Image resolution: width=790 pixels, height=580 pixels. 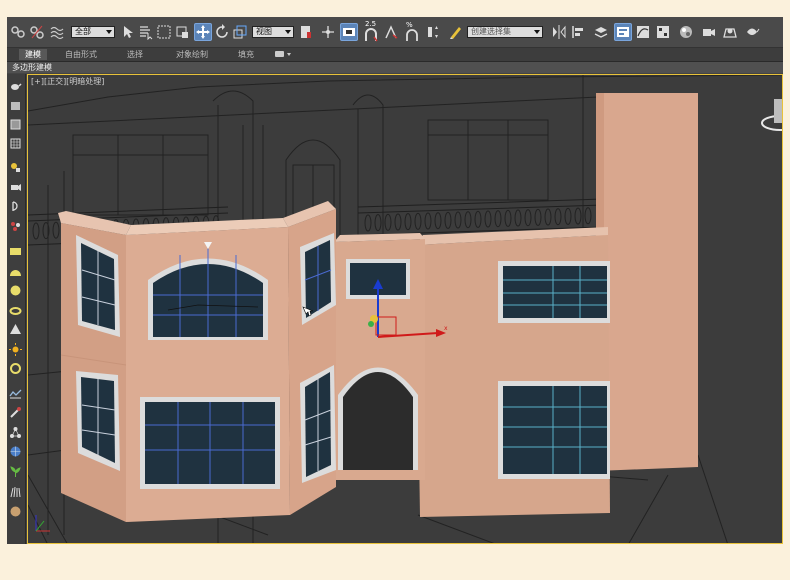 What do you see at coordinates (579, 32) in the screenshot?
I see `align-icon` at bounding box center [579, 32].